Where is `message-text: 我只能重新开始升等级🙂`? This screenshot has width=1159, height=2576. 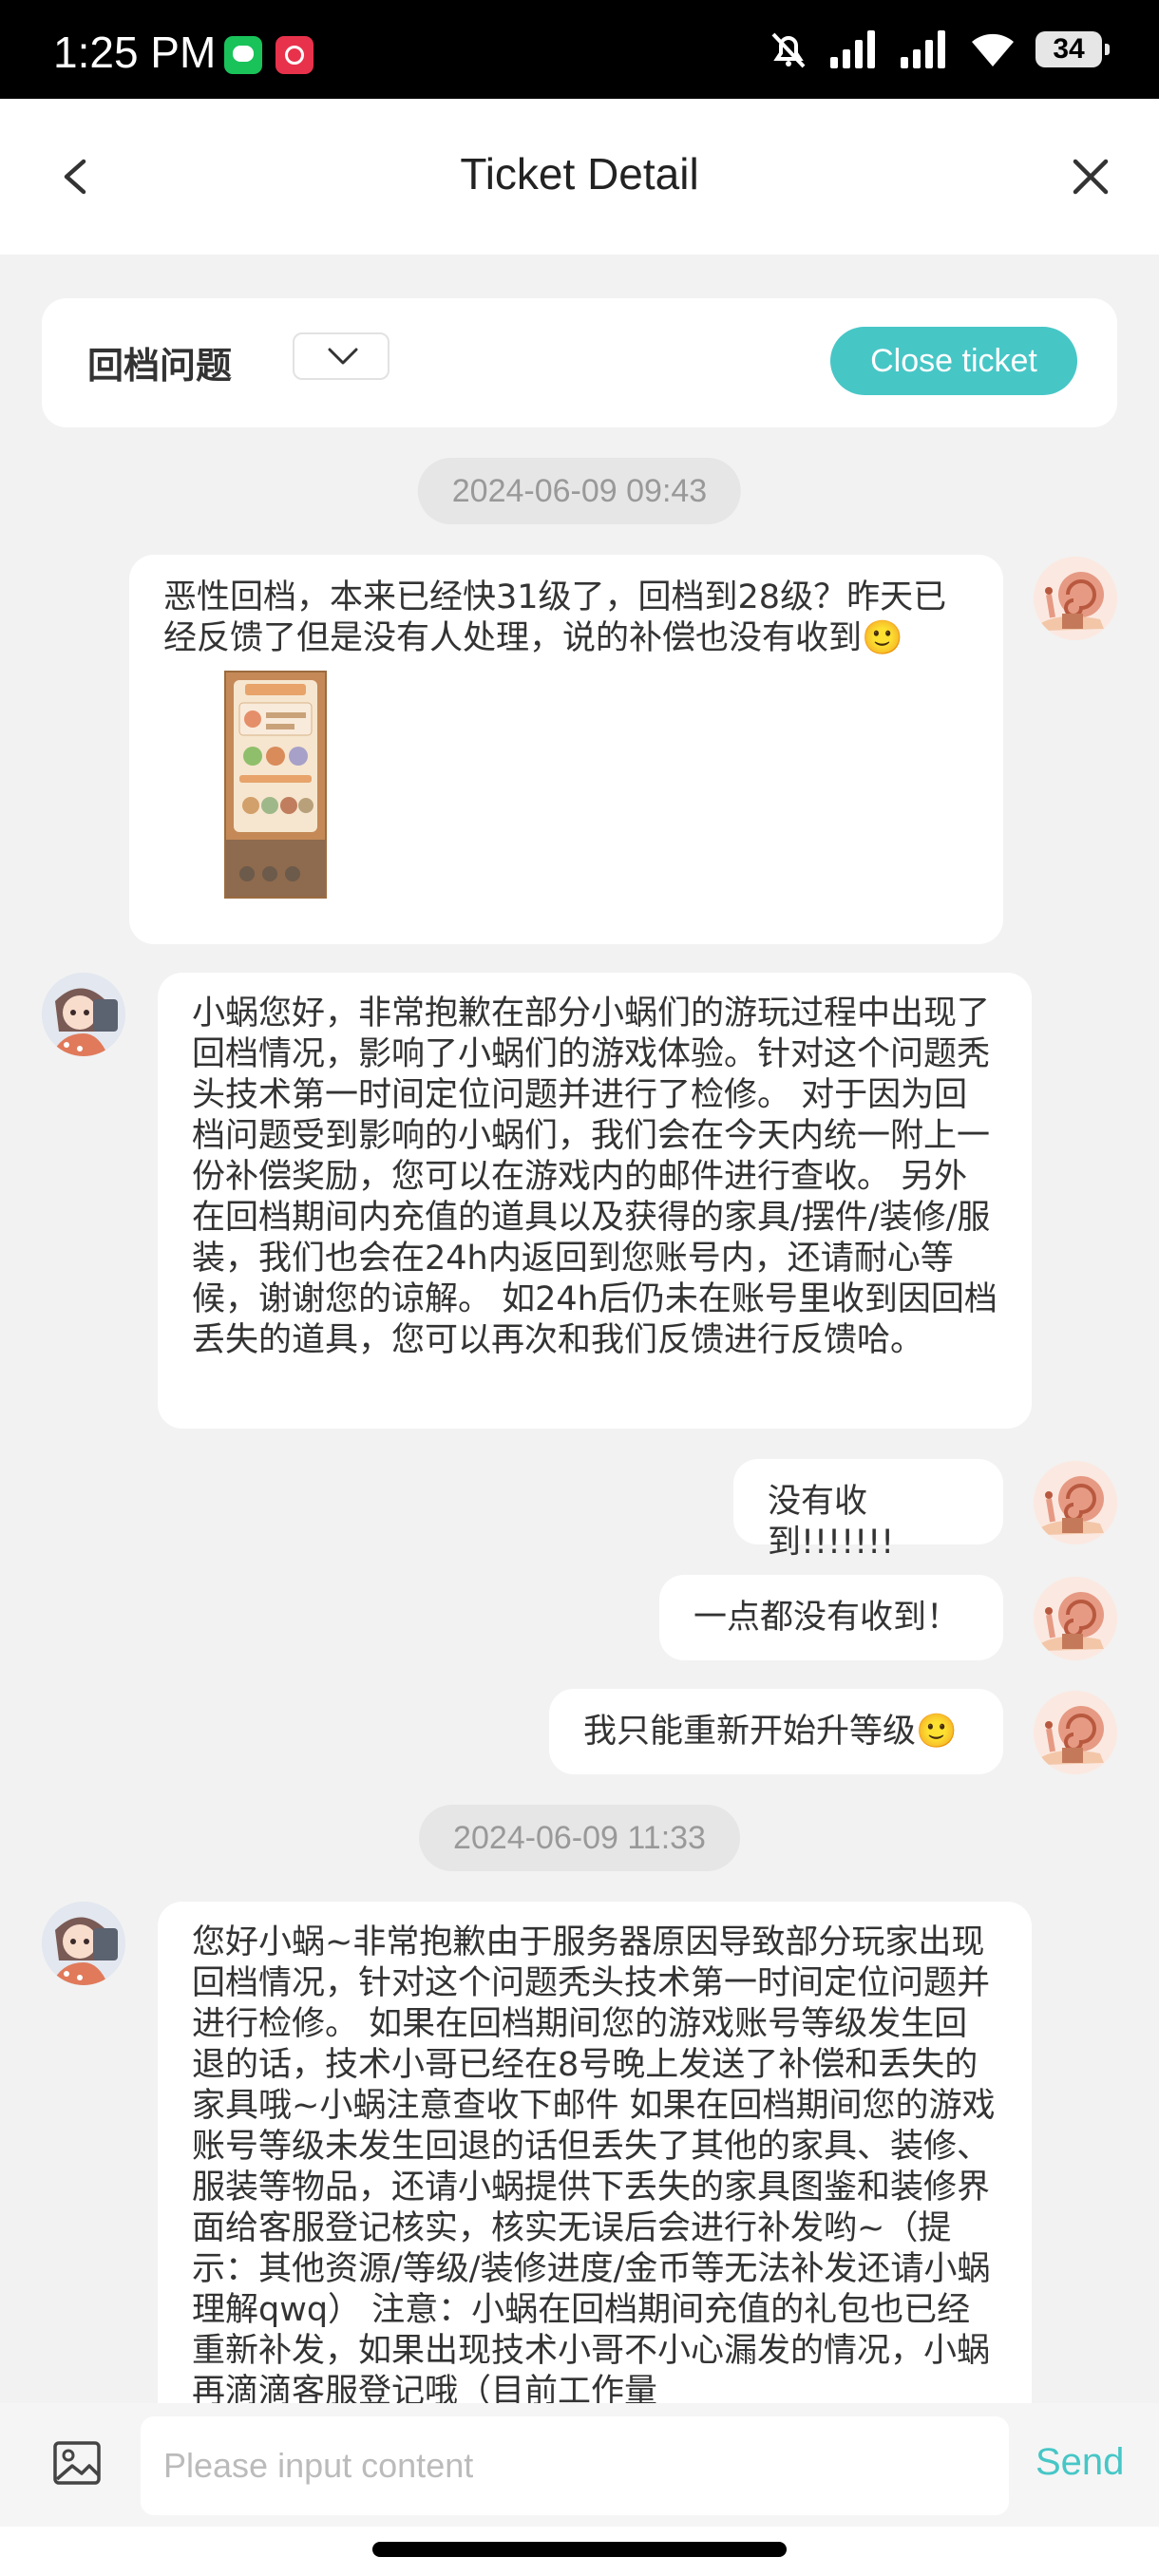
message-text: 我只能重新开始升等级🙂 is located at coordinates (770, 1732).